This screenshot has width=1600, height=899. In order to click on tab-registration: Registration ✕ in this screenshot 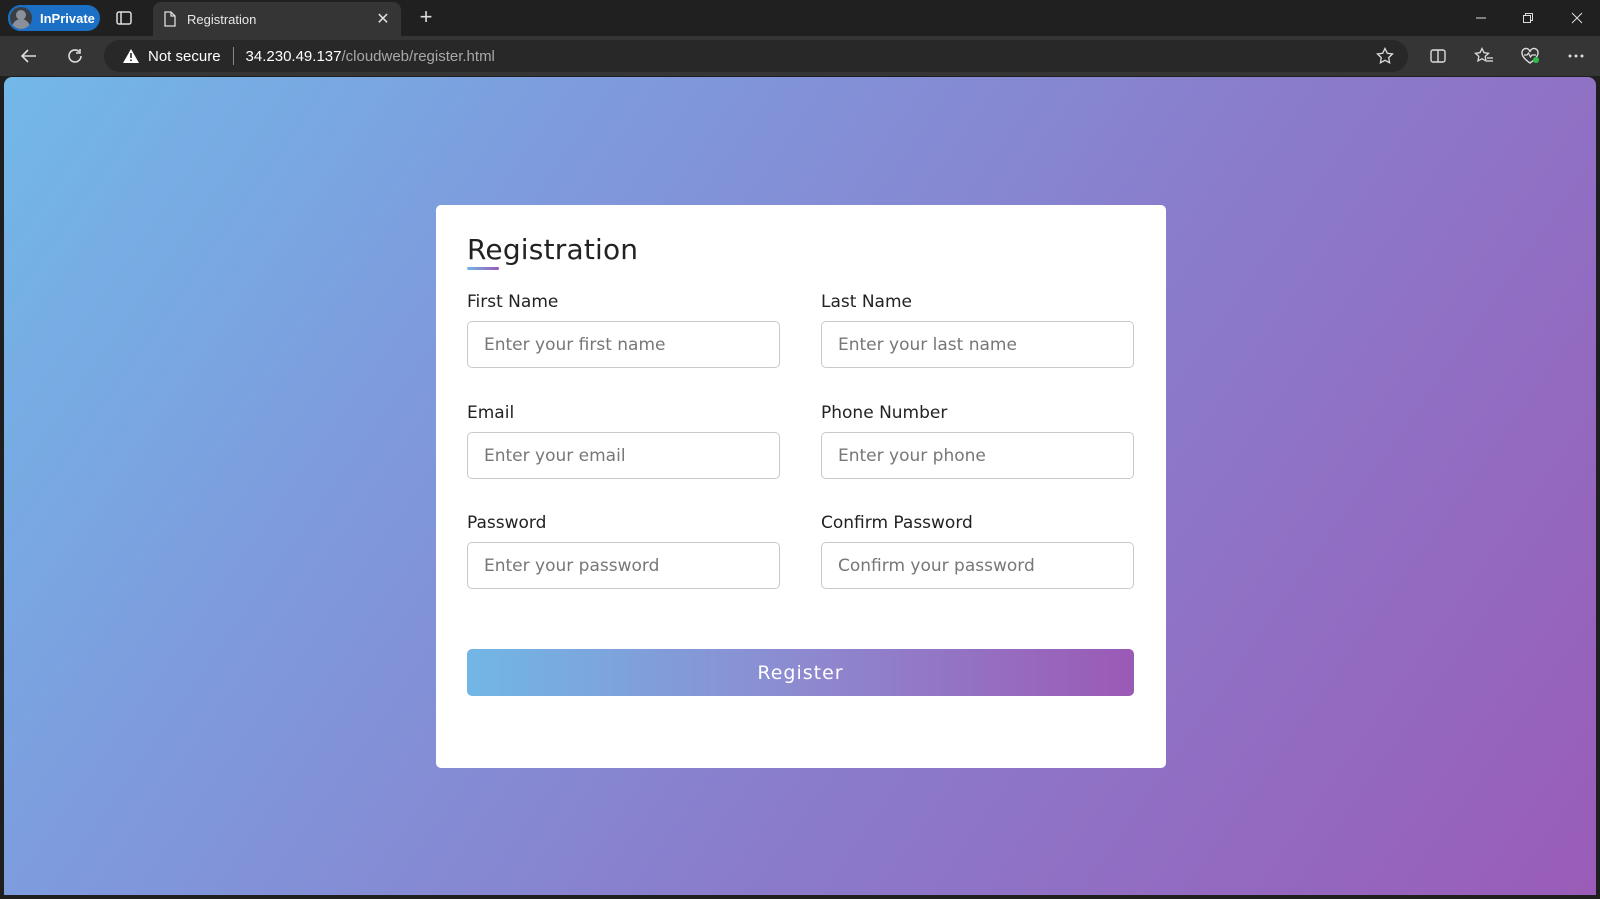, I will do `click(277, 19)`.